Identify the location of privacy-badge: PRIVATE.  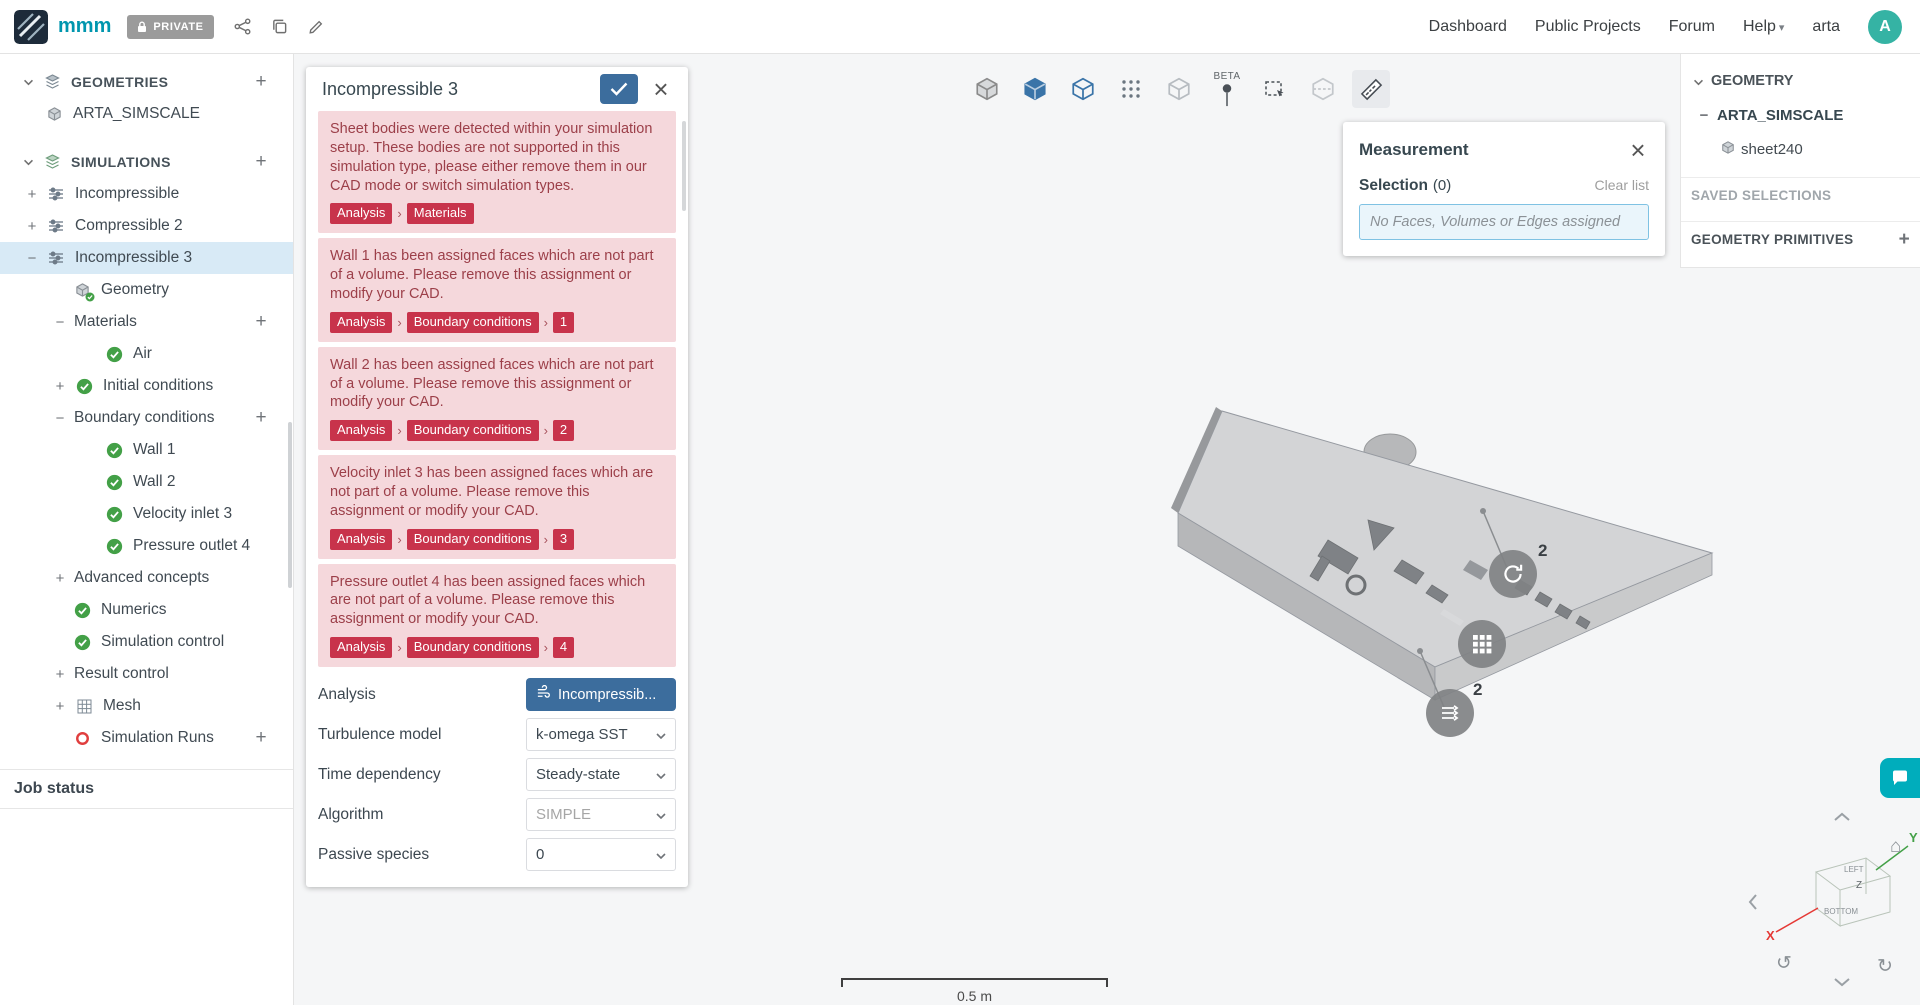
(170, 26).